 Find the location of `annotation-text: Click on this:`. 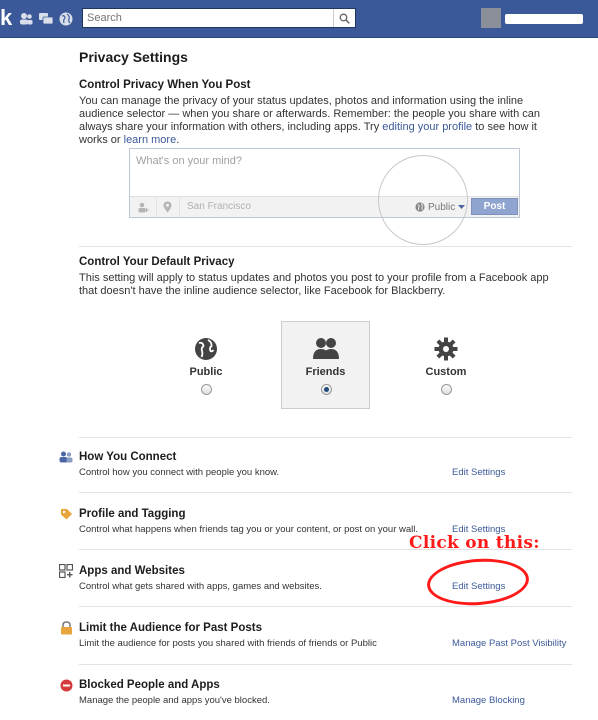

annotation-text: Click on this: is located at coordinates (474, 543).